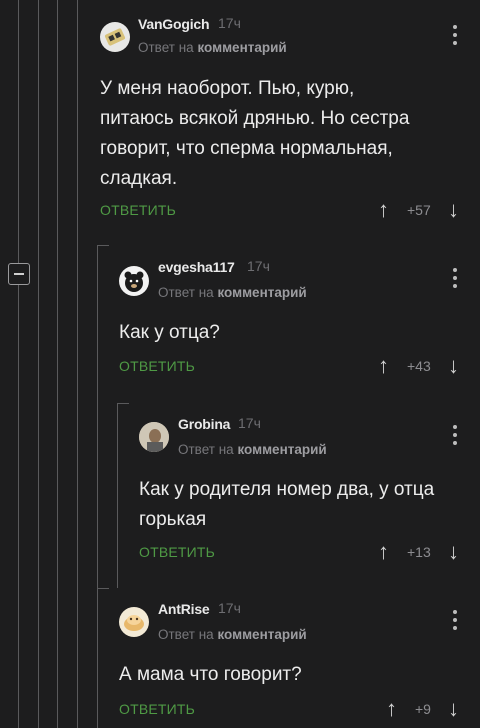 The image size is (480, 728). I want to click on comment-username: VanGogich, so click(174, 24).